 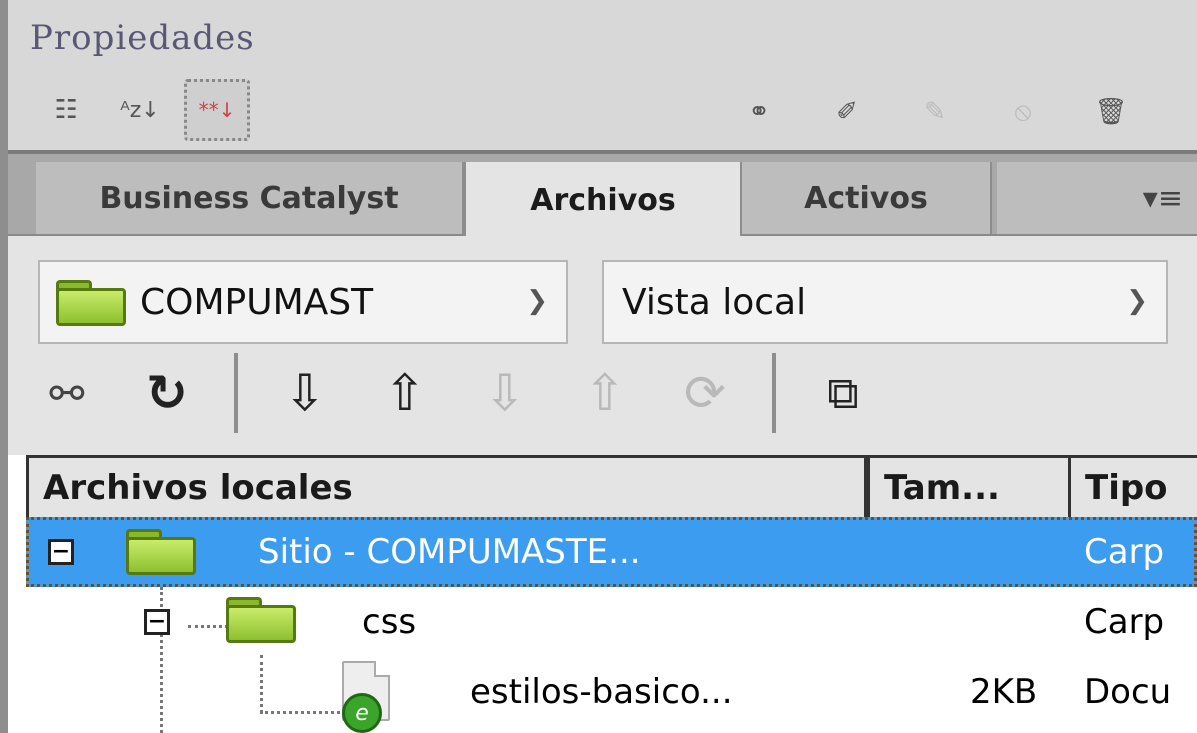 What do you see at coordinates (405, 393) in the screenshot?
I see `put-files-icon: ⇧` at bounding box center [405, 393].